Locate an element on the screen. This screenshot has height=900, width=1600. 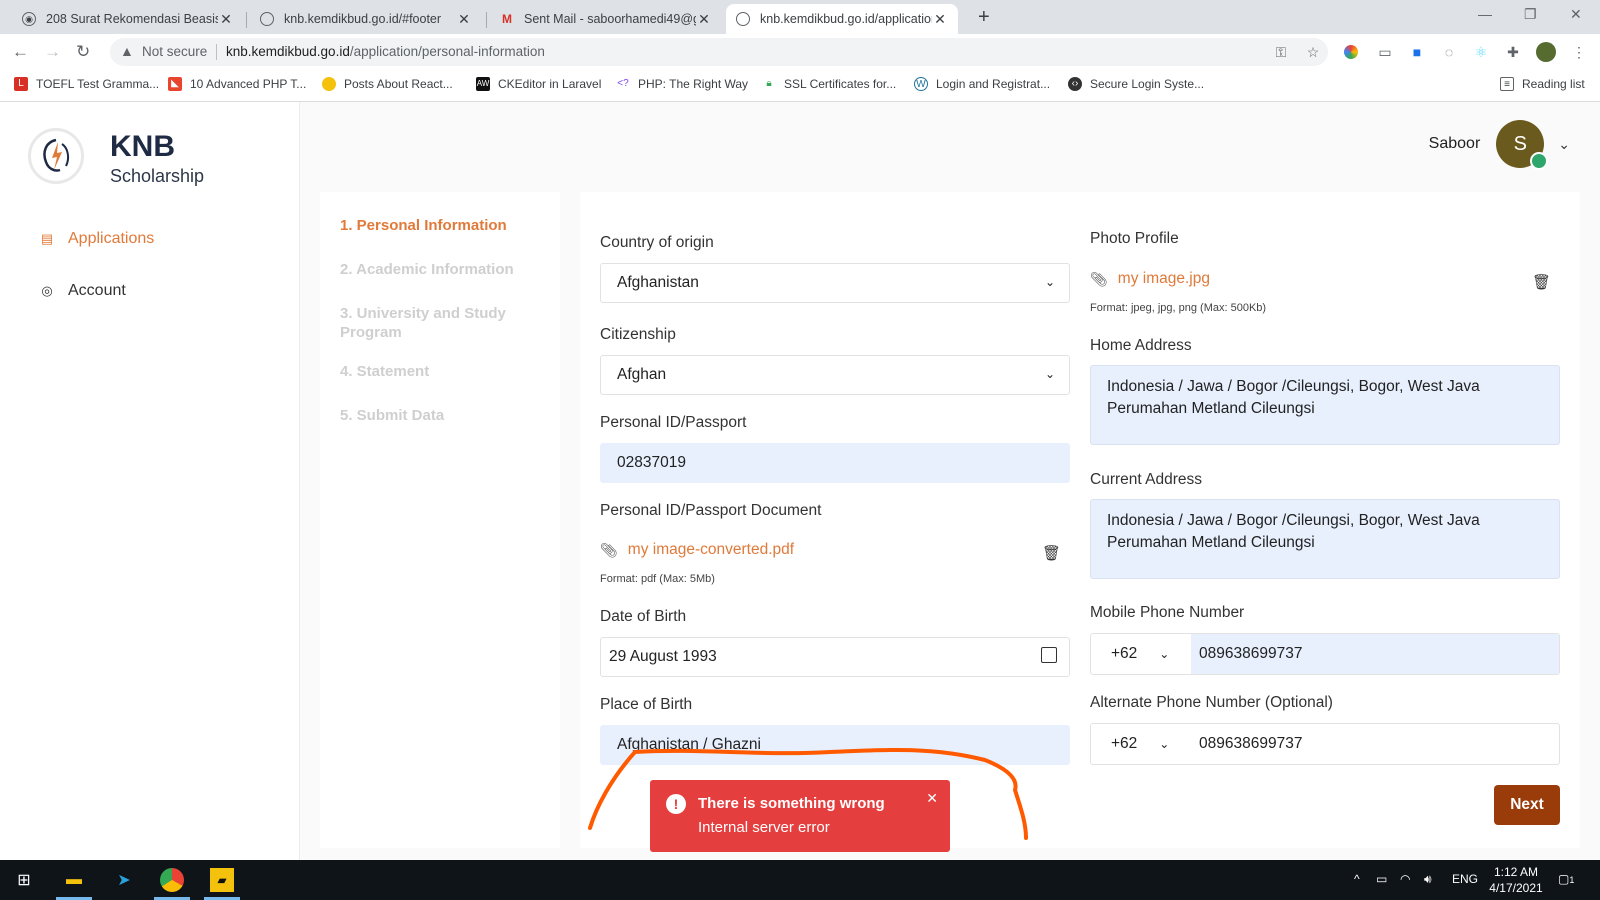
step-personal-information: 1. Personal Information is located at coordinates (440, 225).